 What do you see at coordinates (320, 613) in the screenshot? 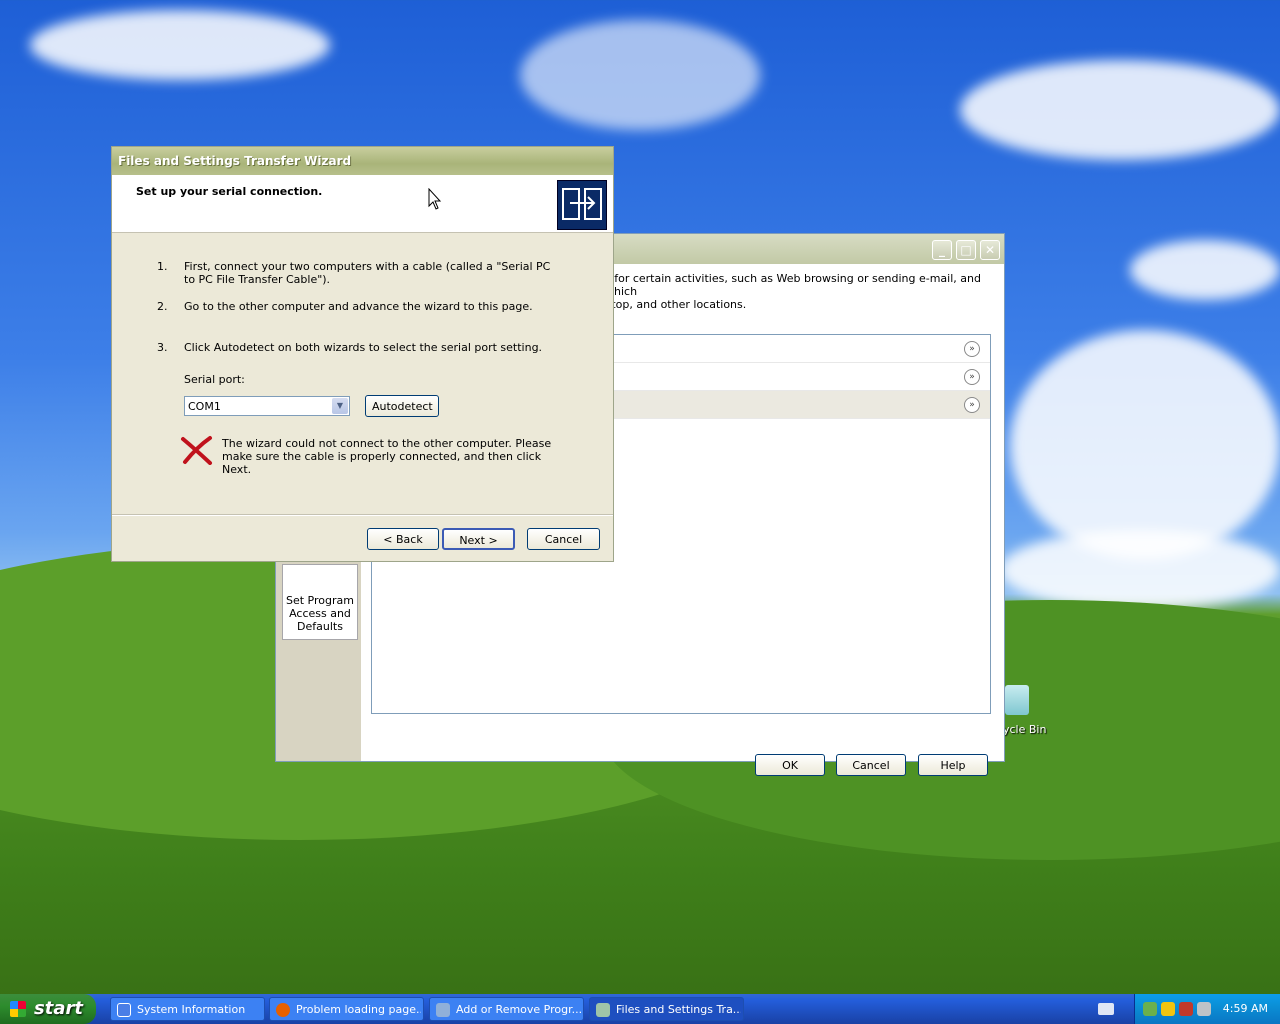
I see `sidebar-item-label: Set Program Access and Defaults` at bounding box center [320, 613].